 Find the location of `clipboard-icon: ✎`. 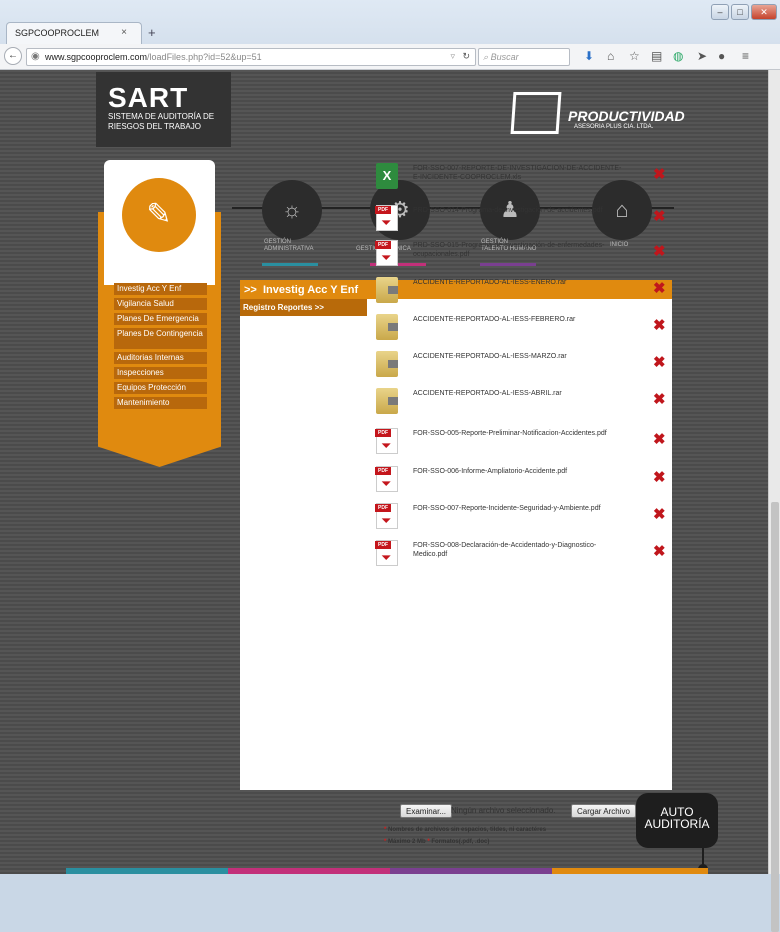

clipboard-icon: ✎ is located at coordinates (159, 215).